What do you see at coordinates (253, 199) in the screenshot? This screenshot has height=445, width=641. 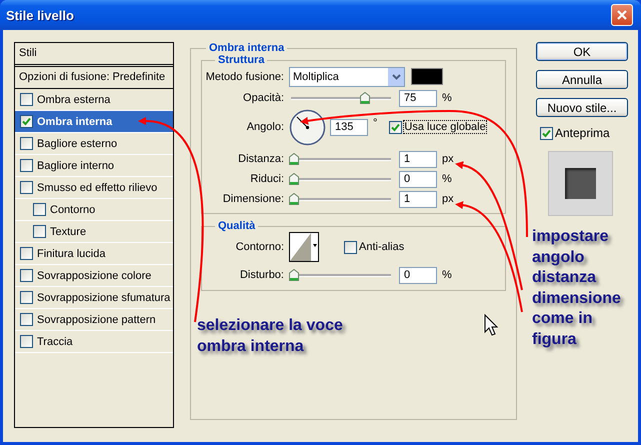 I see `field-label: Dimensione:` at bounding box center [253, 199].